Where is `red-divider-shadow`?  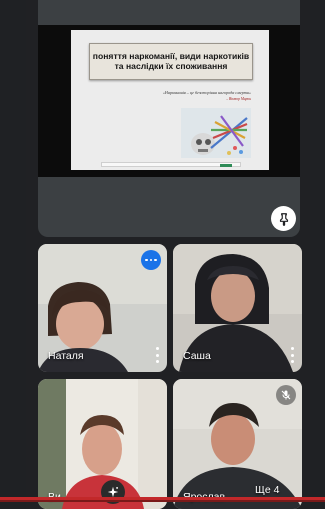 red-divider-shadow is located at coordinates (162, 501).